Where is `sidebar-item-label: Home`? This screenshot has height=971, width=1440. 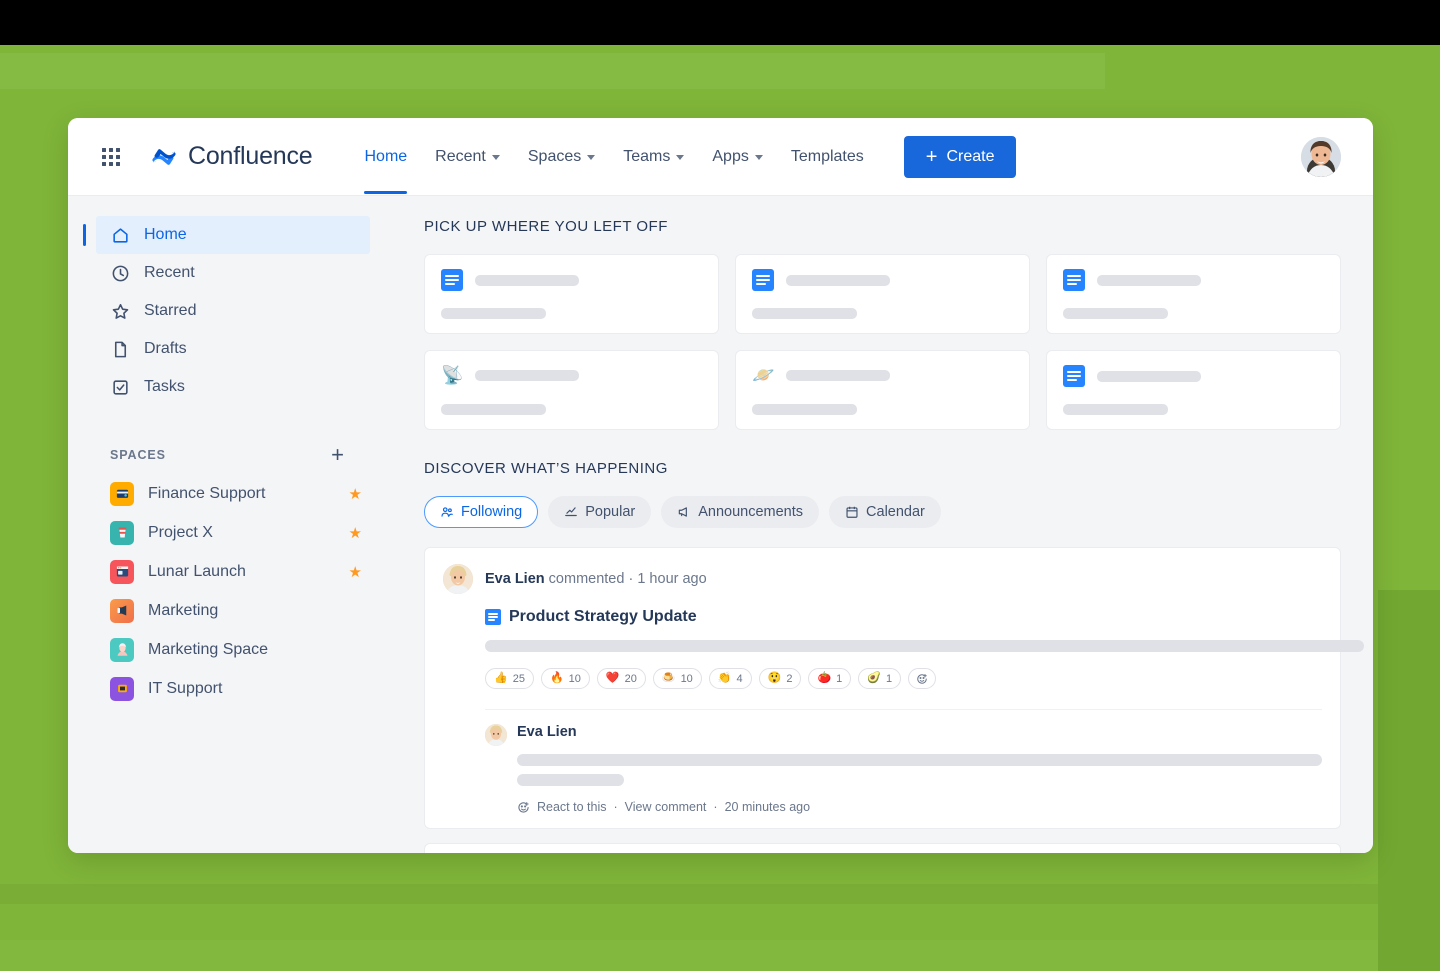
sidebar-item-label: Home is located at coordinates (165, 234).